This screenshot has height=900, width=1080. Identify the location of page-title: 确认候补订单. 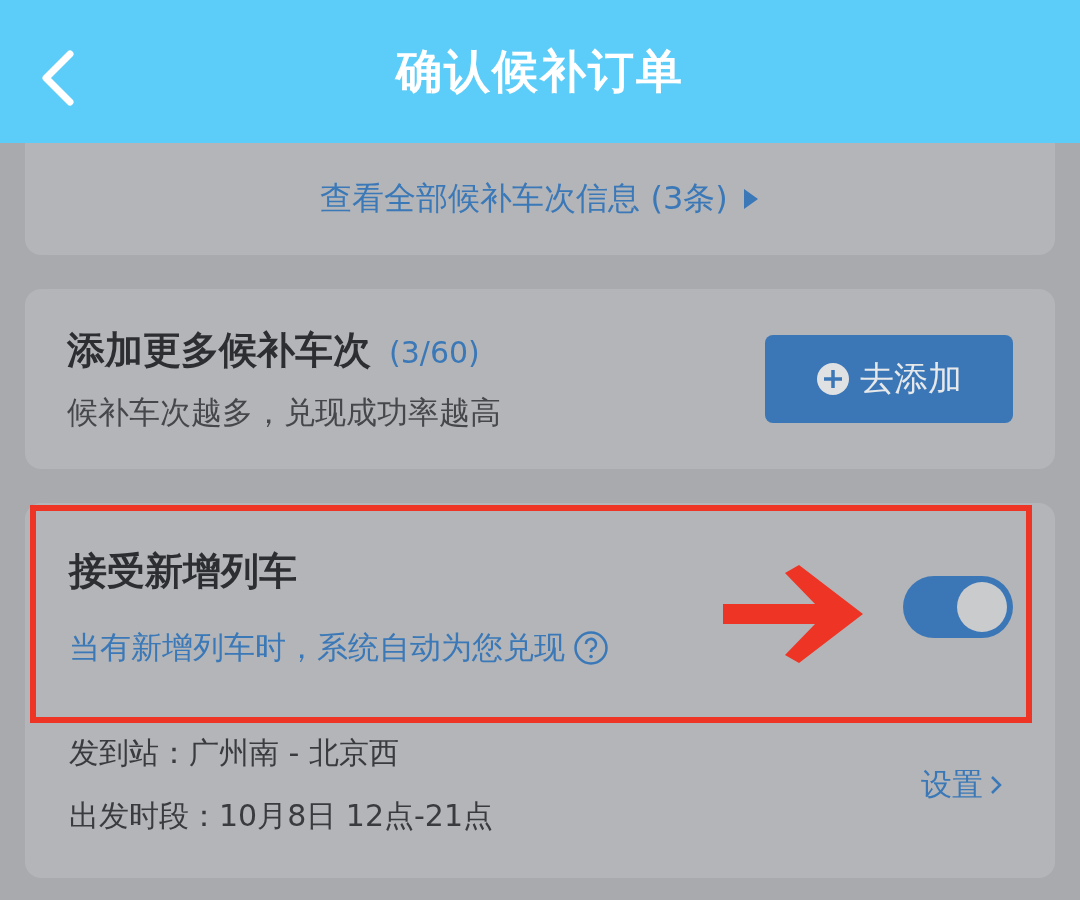
(540, 71).